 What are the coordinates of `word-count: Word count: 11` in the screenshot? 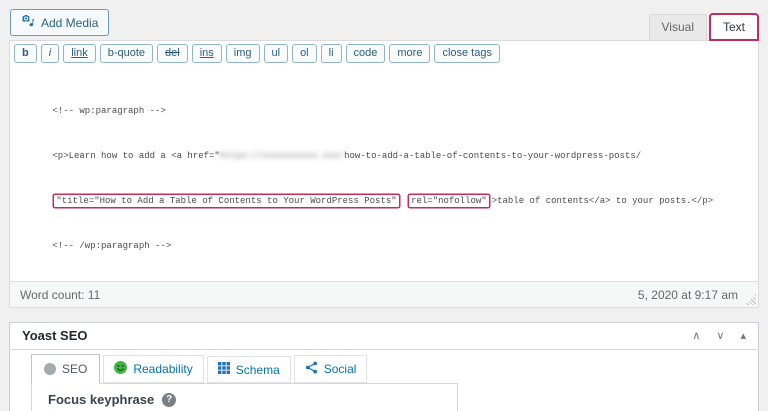 It's located at (60, 294).